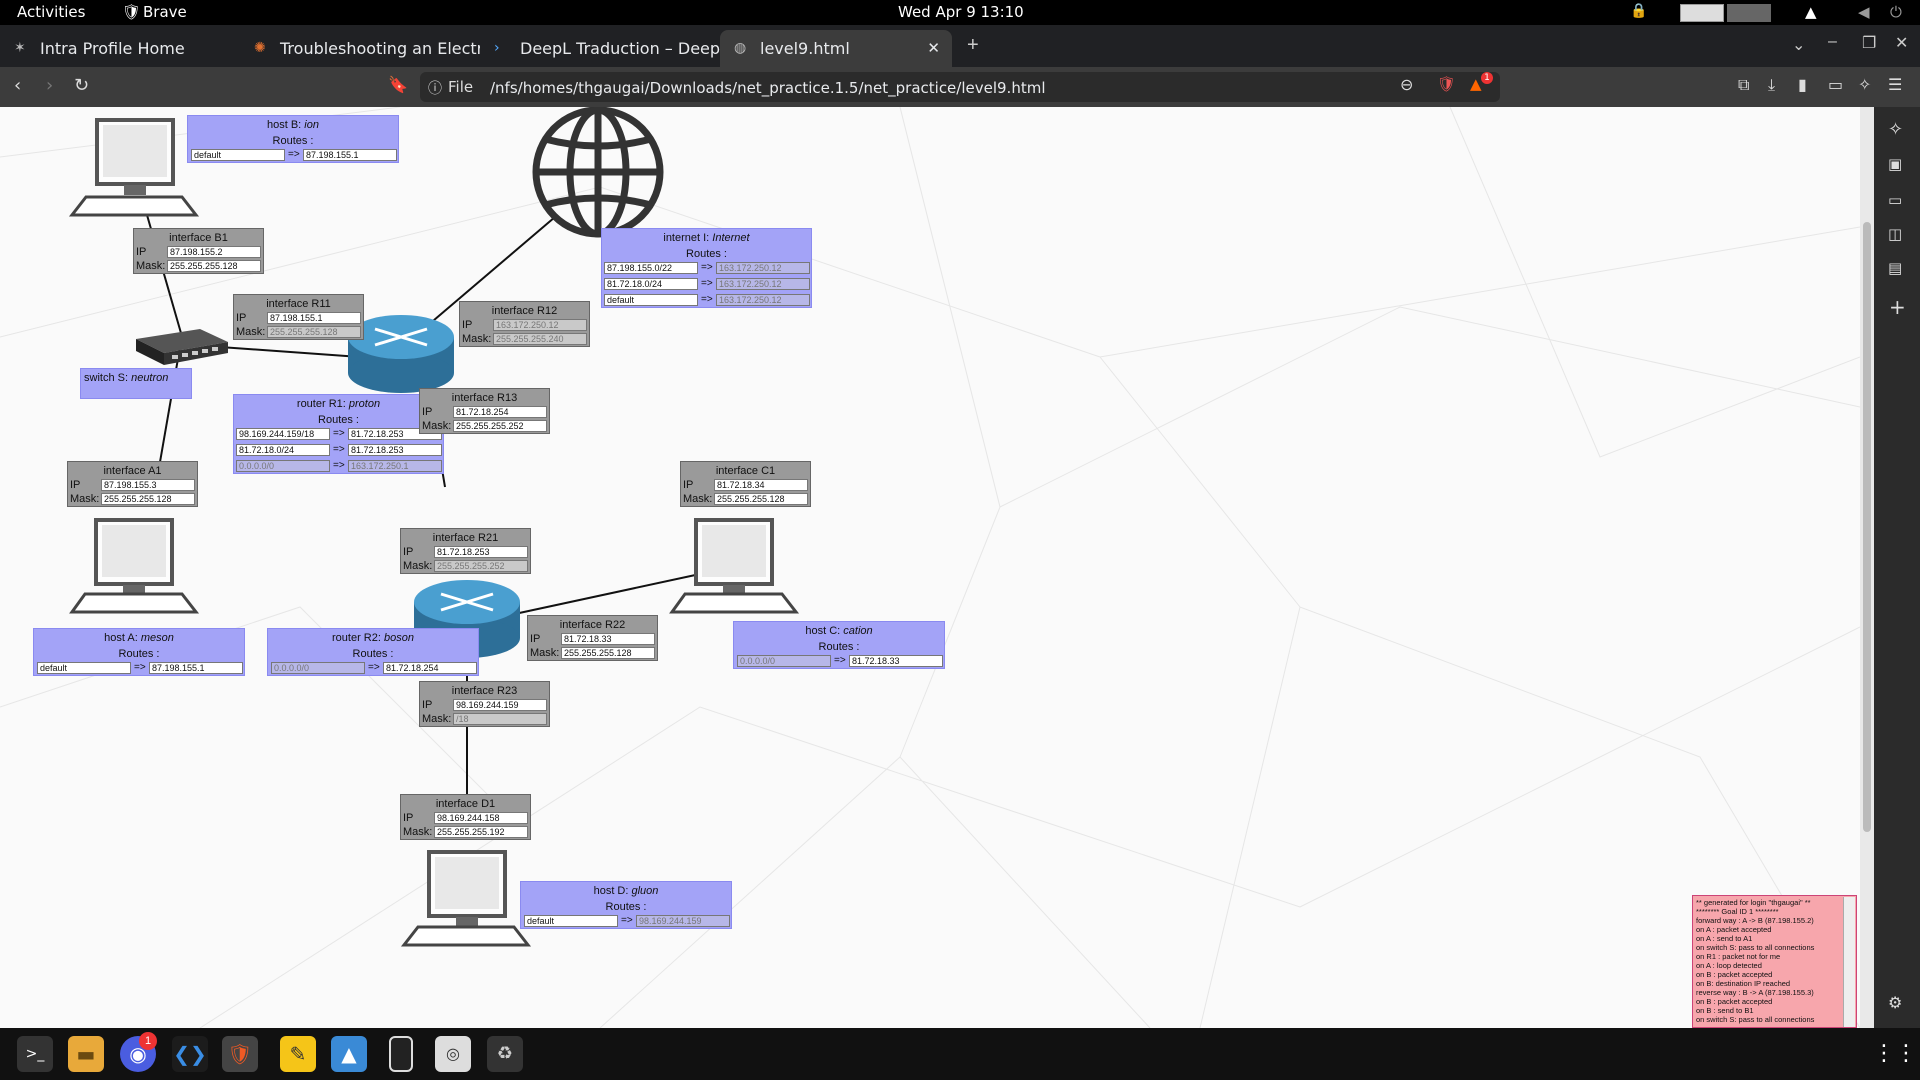 The width and height of the screenshot is (1920, 1080). I want to click on leo-sidebar-icon: ✧, so click(1895, 129).